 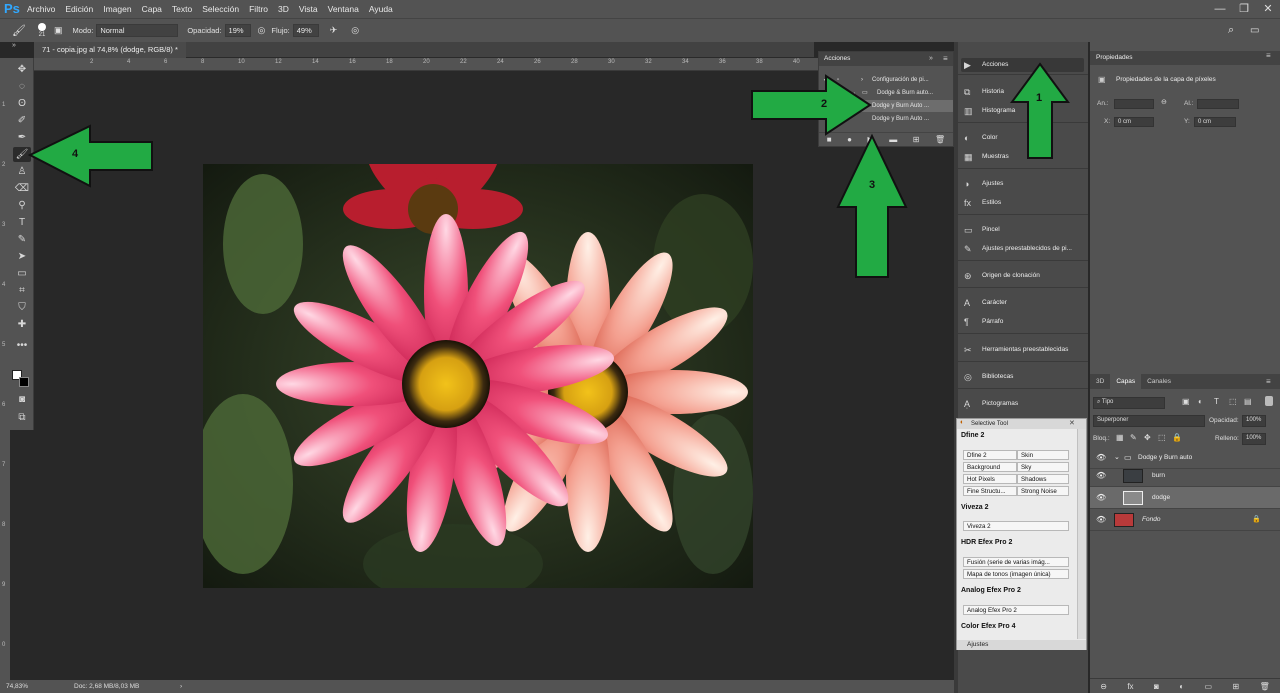 What do you see at coordinates (1185, 476) in the screenshot?
I see `layer-row: 👁 burn` at bounding box center [1185, 476].